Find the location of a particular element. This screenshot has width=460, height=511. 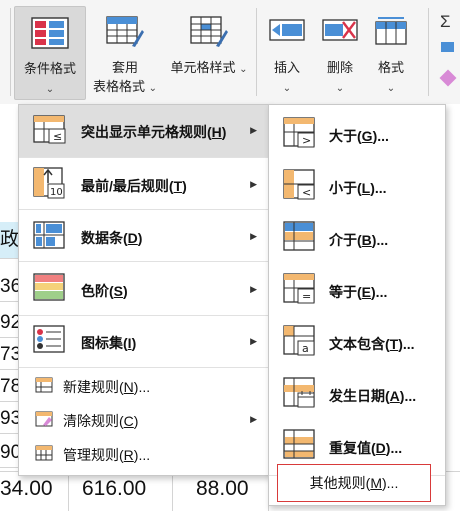

submenu-item-label: 发生日期 is located at coordinates (357, 396).